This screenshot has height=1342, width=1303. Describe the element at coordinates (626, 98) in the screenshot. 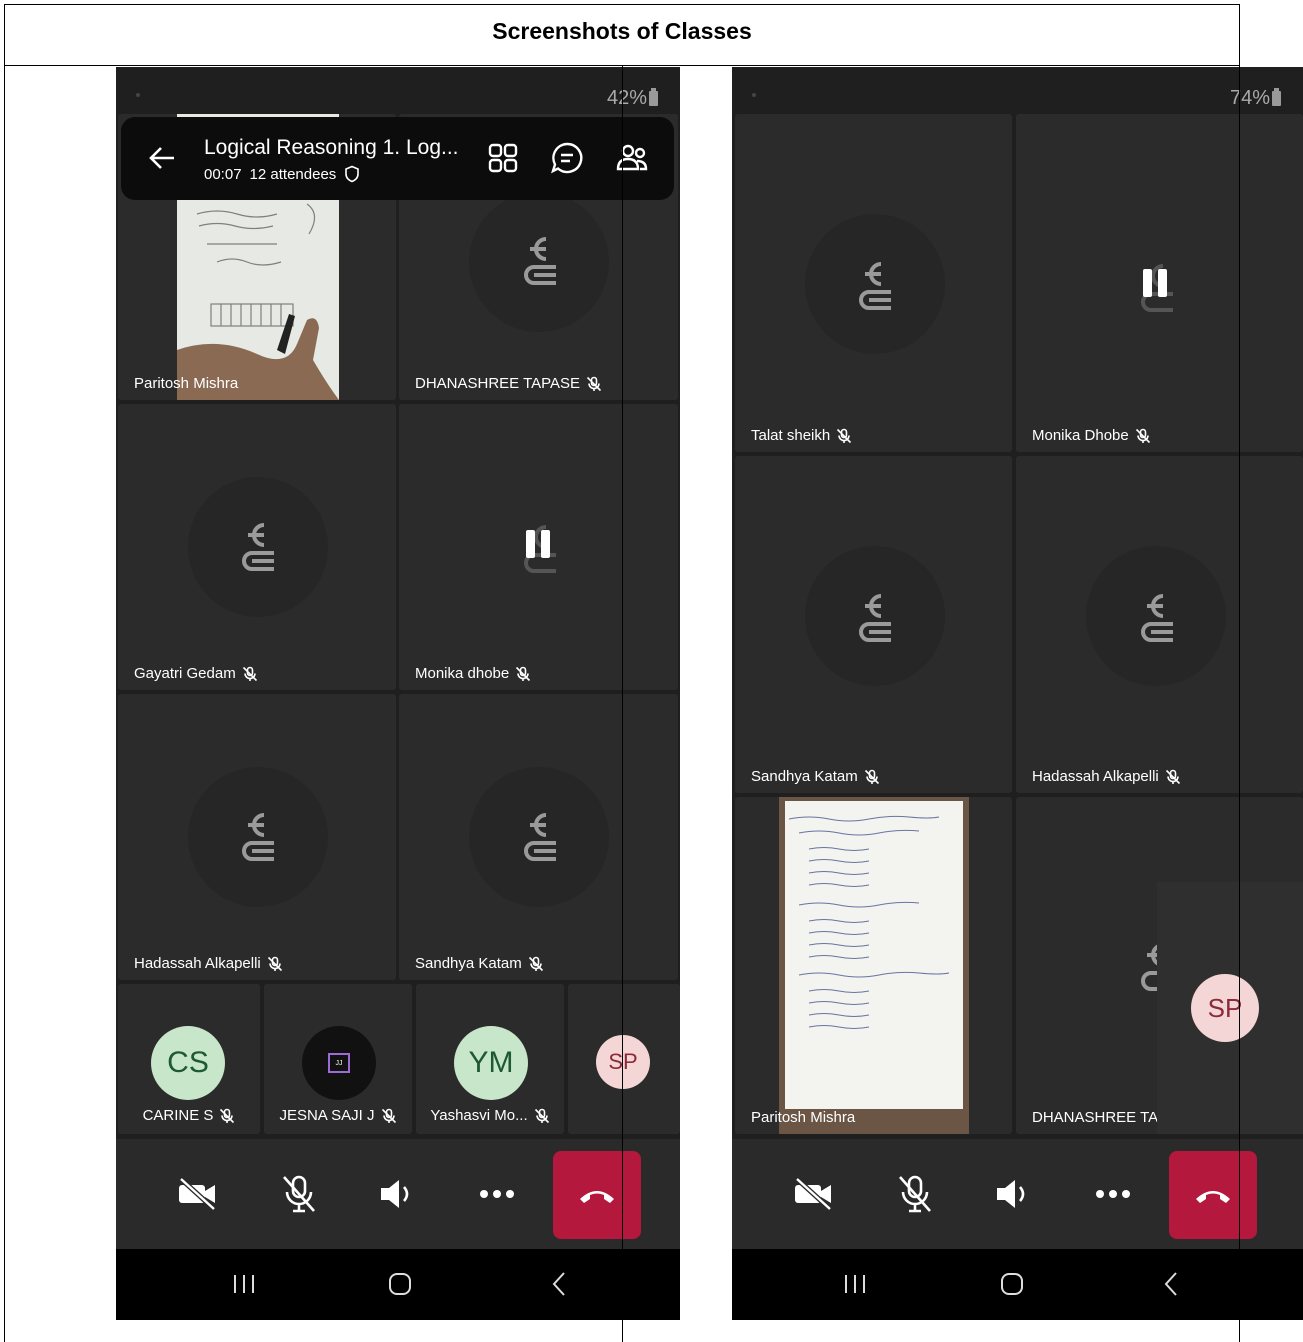

I see `battery-percent: 42%` at that location.